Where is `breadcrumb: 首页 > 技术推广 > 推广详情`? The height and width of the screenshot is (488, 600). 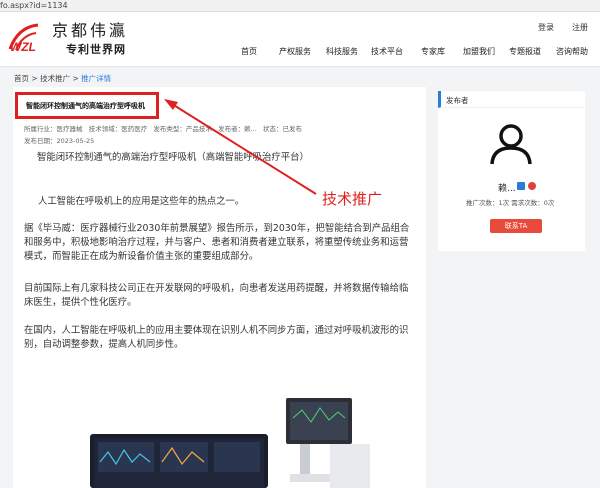 breadcrumb: 首页 > 技术推广 > 推广详情 is located at coordinates (62, 78).